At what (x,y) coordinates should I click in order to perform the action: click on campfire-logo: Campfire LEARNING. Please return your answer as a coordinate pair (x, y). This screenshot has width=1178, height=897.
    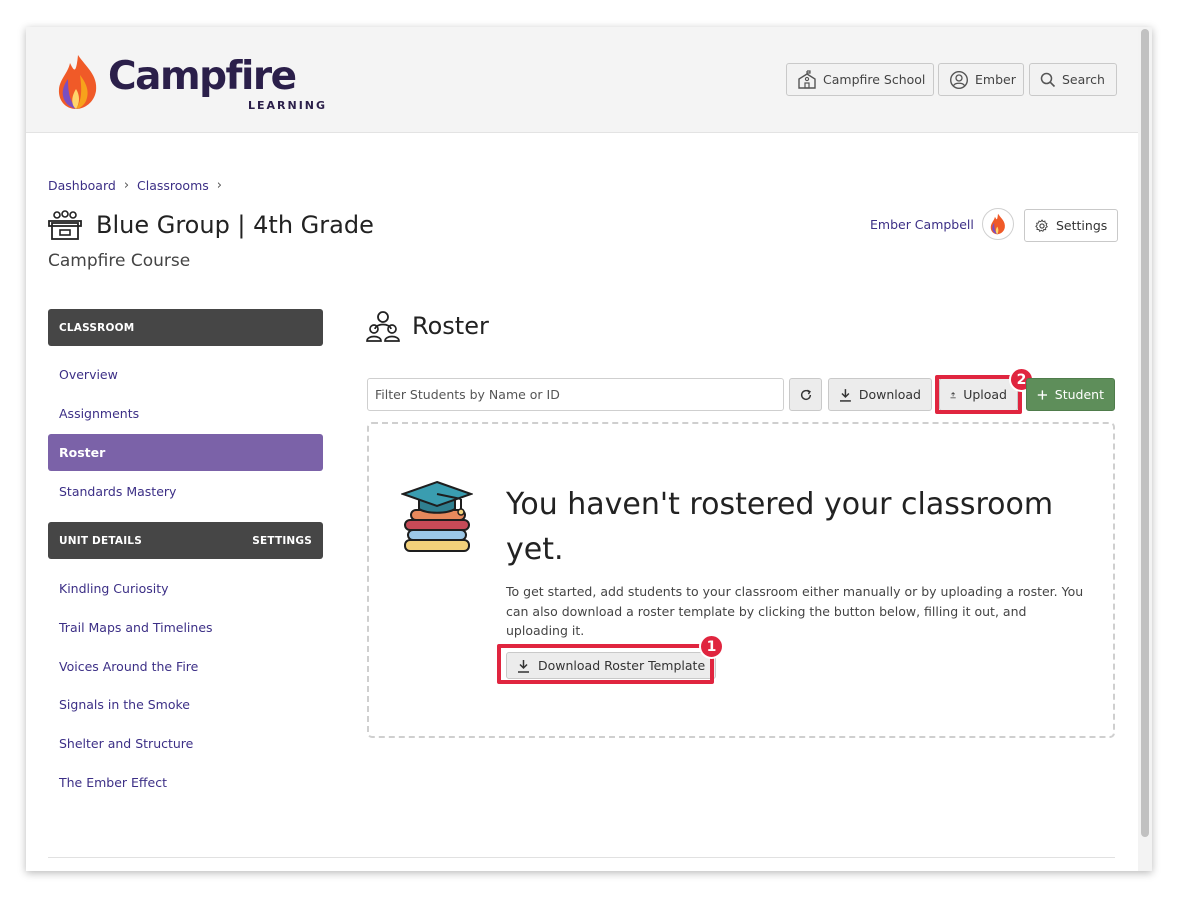
    Looking at the image, I should click on (190, 83).